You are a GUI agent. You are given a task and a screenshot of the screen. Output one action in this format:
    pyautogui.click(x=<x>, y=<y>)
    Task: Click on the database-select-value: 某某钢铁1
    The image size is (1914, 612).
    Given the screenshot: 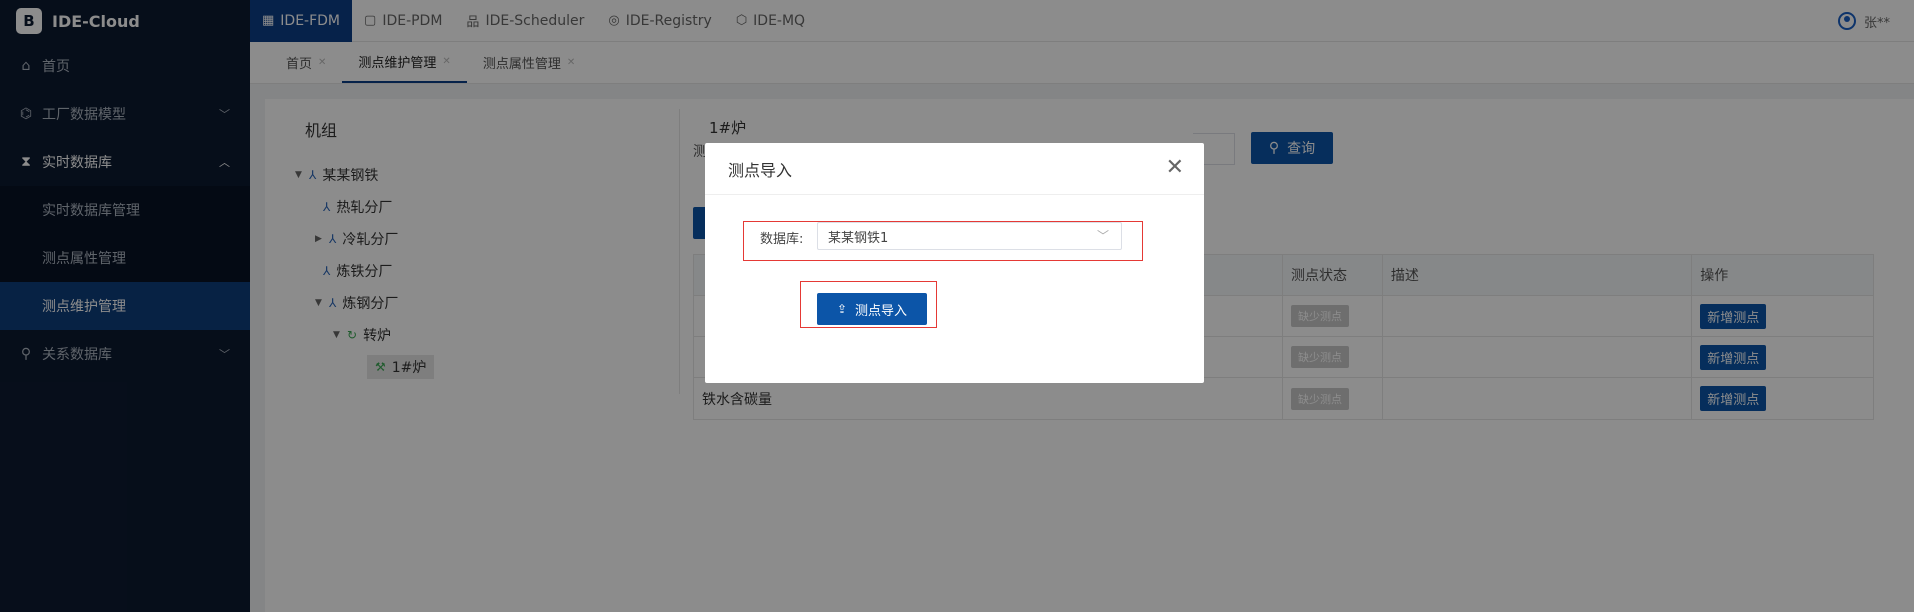 What is the action you would take?
    pyautogui.click(x=858, y=238)
    